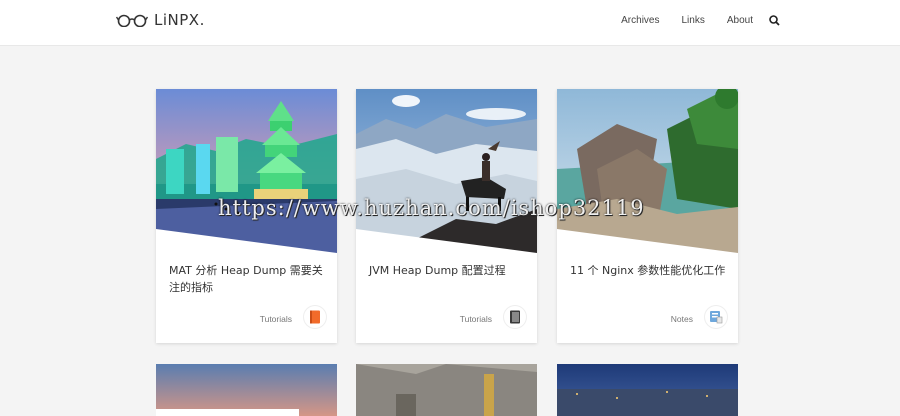 Image resolution: width=900 pixels, height=416 pixels. Describe the element at coordinates (774, 20) in the screenshot. I see `search-icon` at that location.